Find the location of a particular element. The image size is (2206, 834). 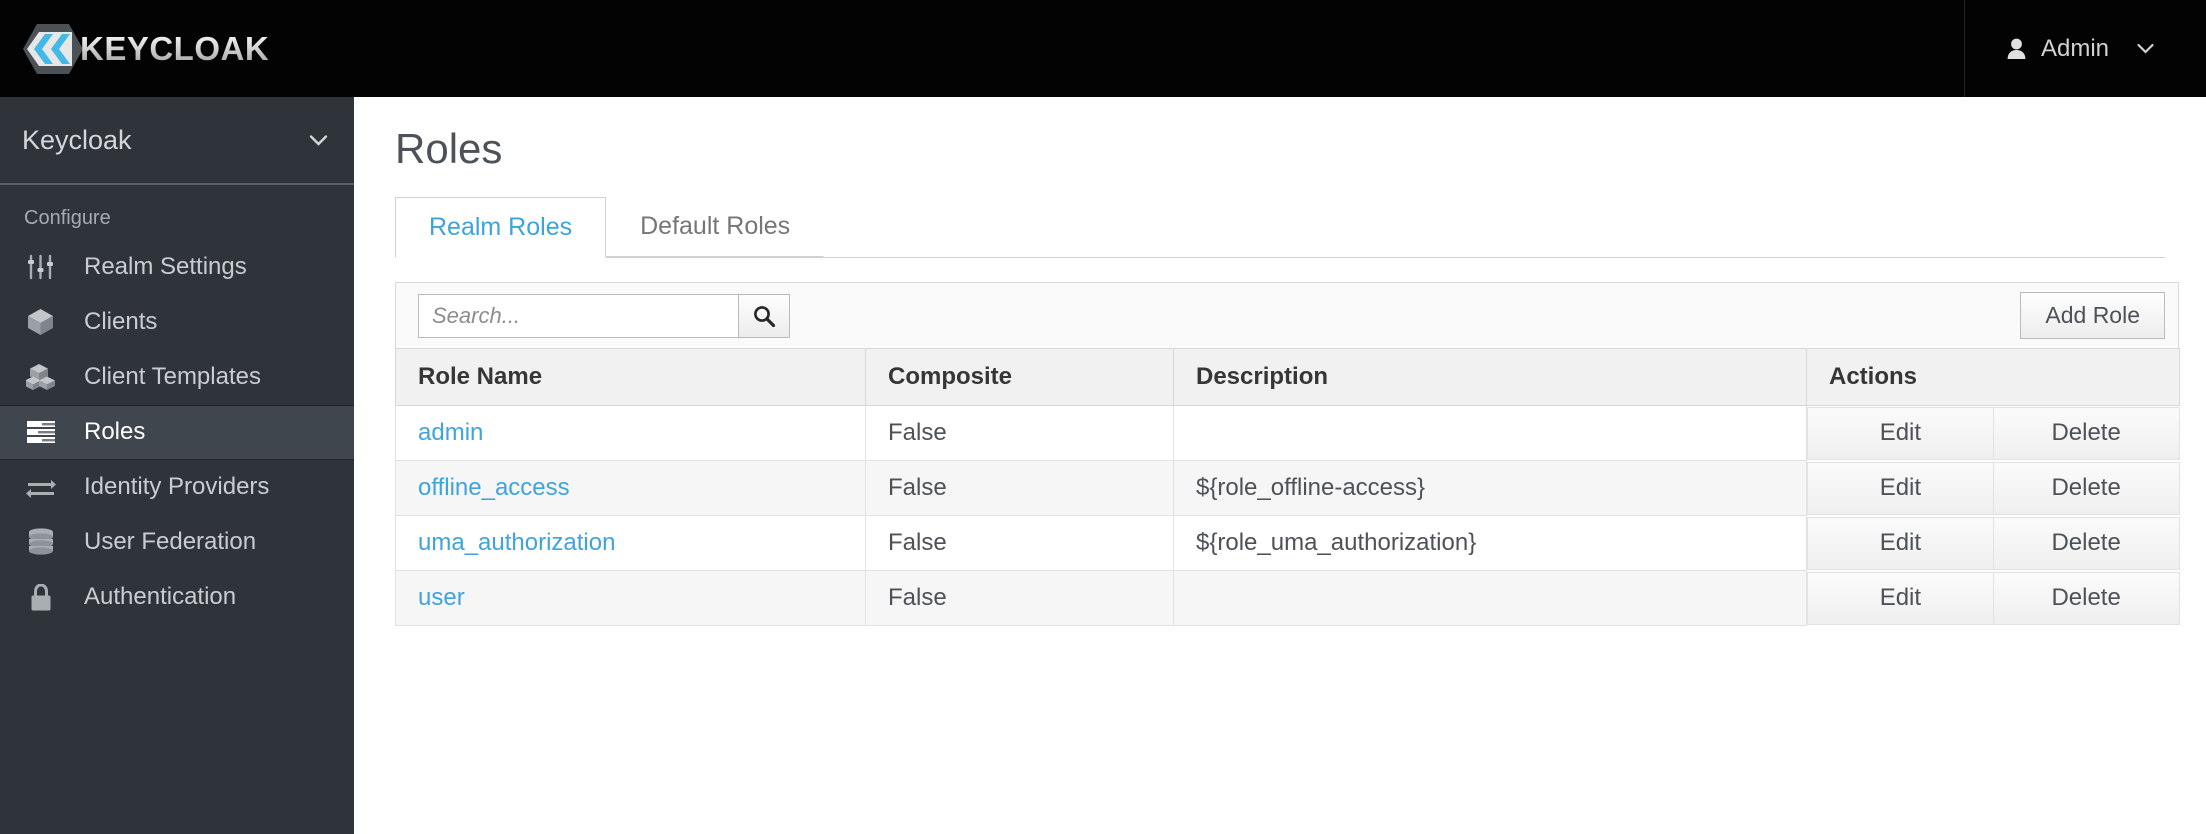

tab-bar: Realm Roles Default Roles is located at coordinates (1280, 227).